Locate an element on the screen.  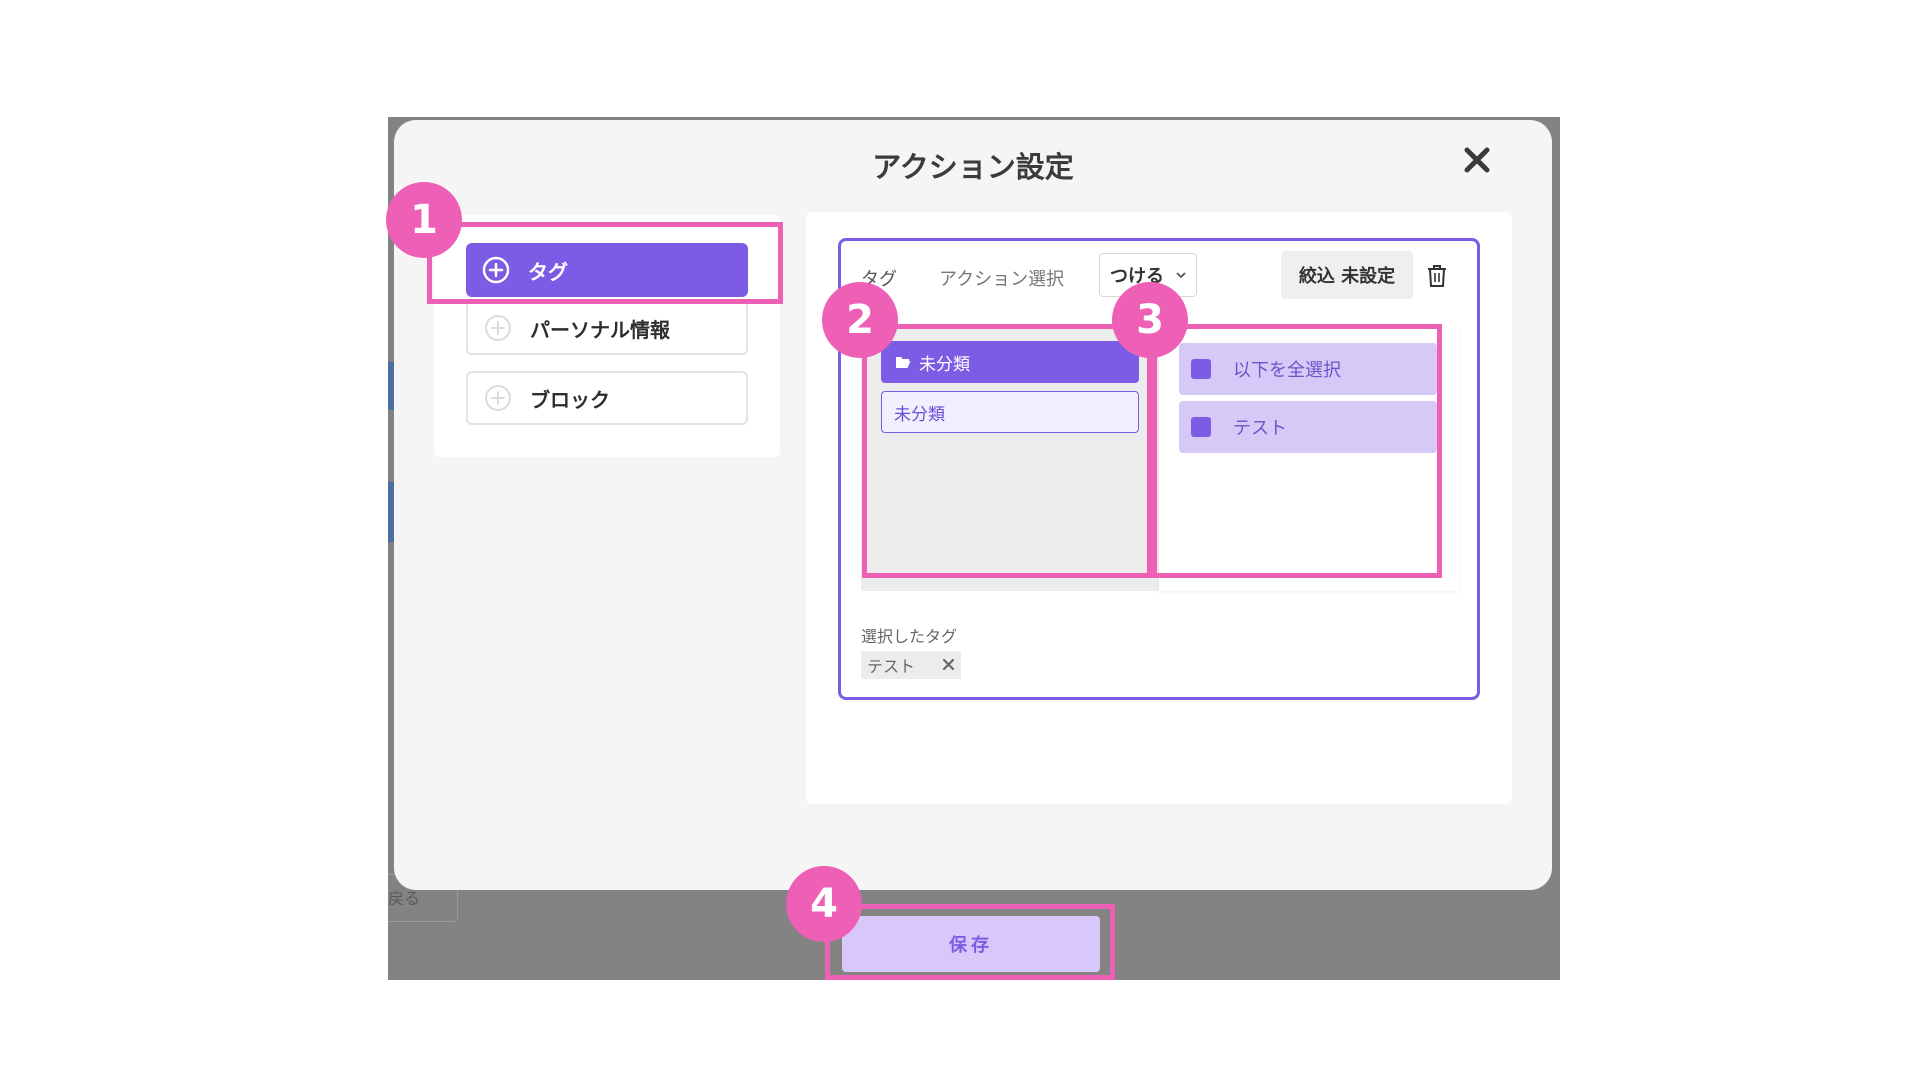
annotation-badge-2: 2 is located at coordinates (860, 320).